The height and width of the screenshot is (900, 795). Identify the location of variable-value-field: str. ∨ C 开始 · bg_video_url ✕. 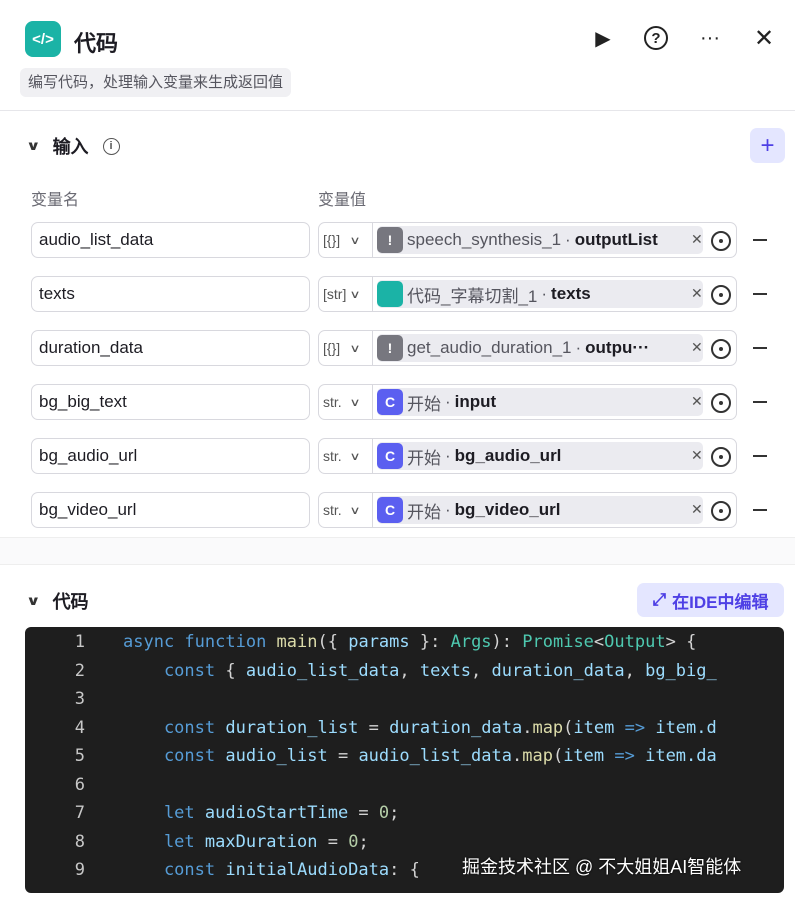
(527, 510).